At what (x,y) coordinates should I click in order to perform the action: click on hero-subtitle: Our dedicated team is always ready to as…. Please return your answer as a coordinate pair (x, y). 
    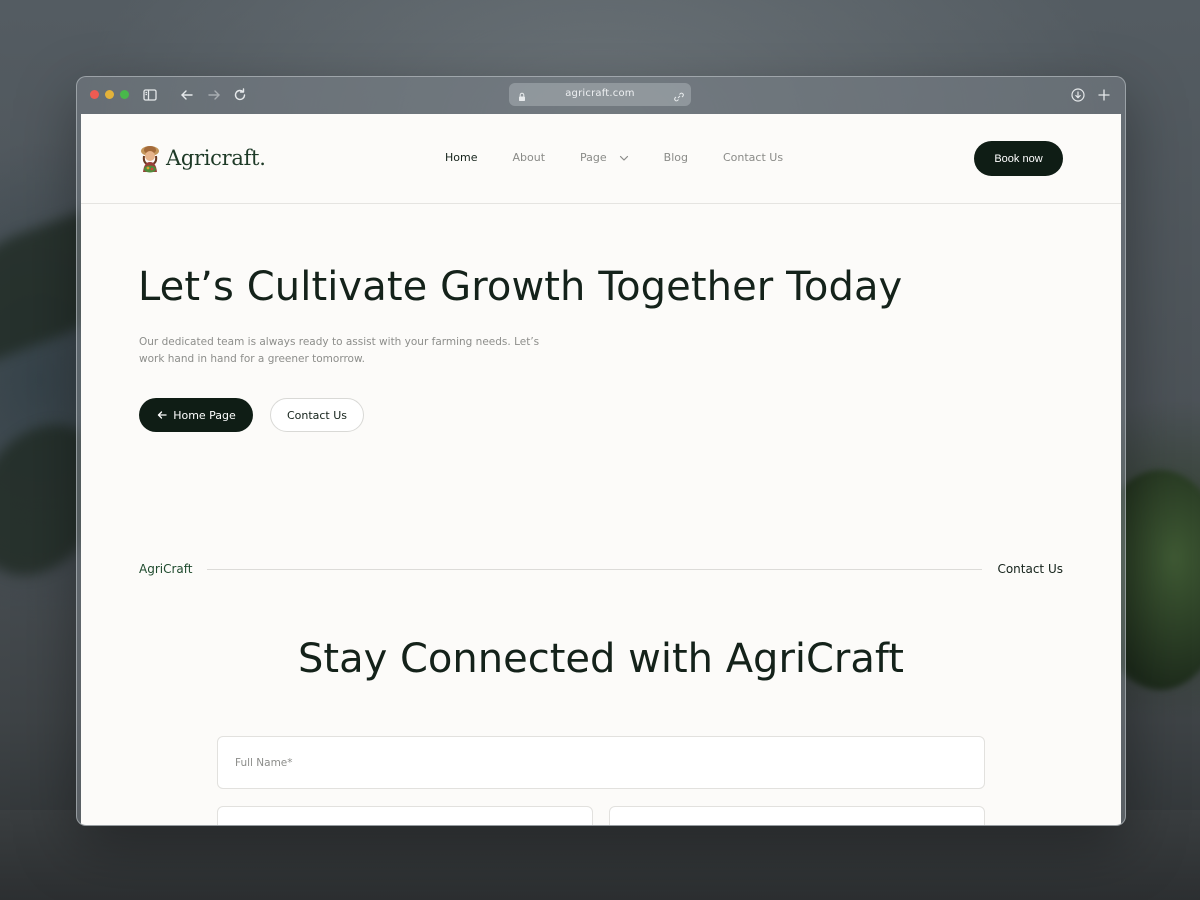
    Looking at the image, I should click on (339, 350).